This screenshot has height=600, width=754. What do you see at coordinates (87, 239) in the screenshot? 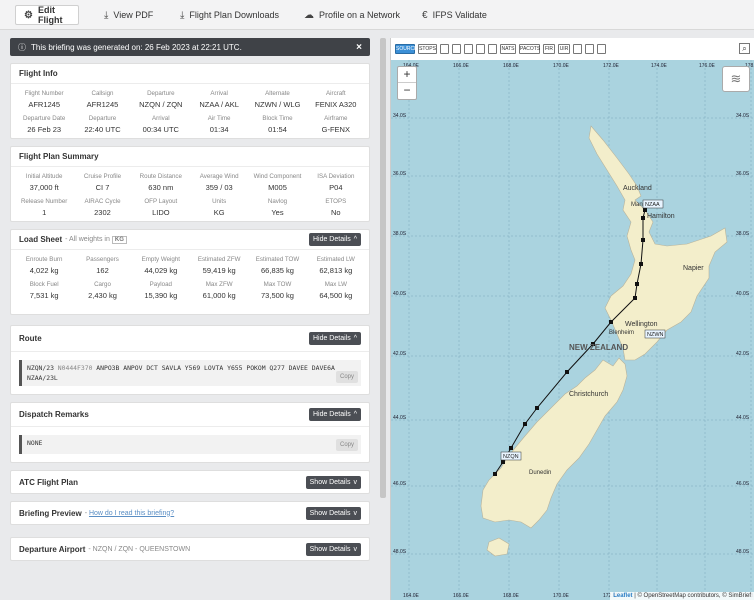
I see `card-subtitle: - All weights in` at bounding box center [87, 239].